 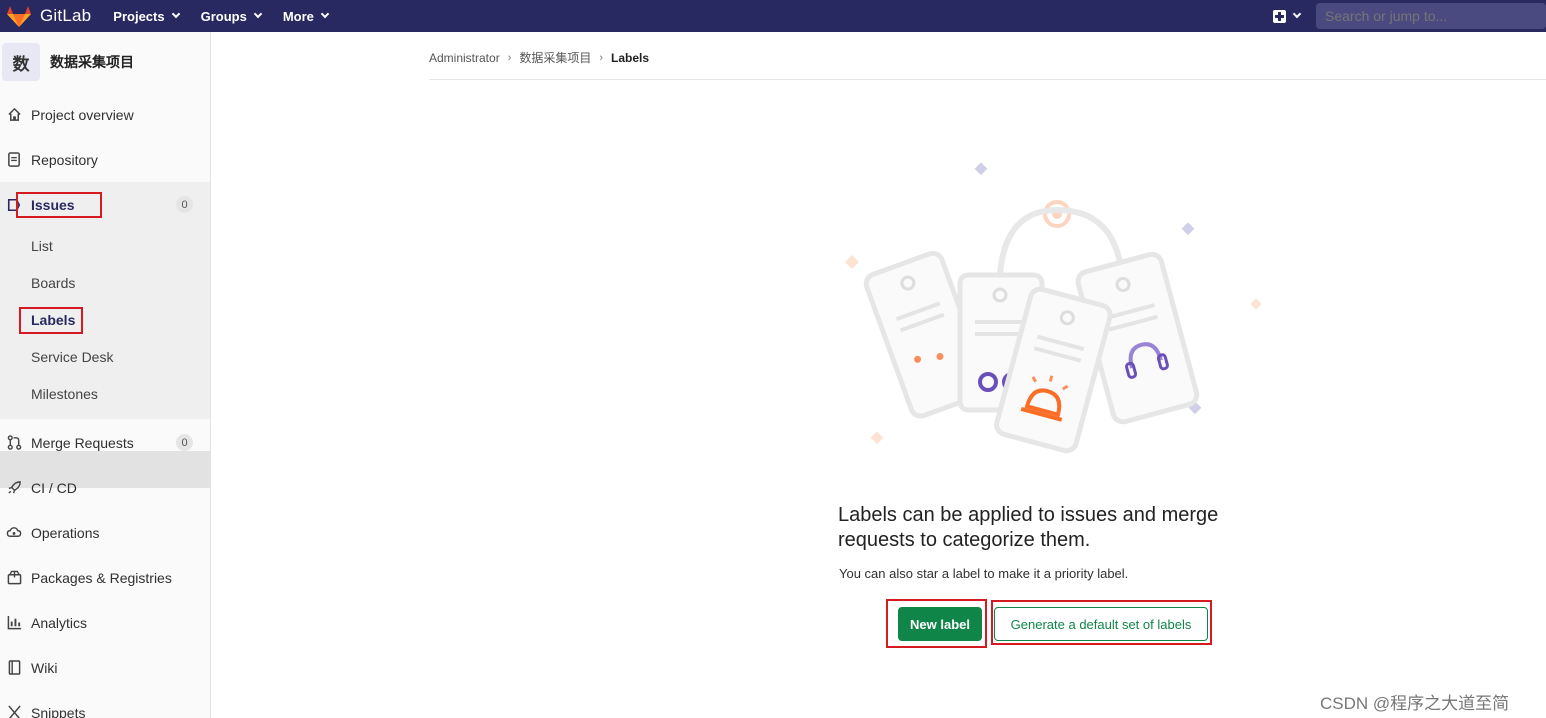 I want to click on sidebar-subitem-list: List, so click(x=42, y=246).